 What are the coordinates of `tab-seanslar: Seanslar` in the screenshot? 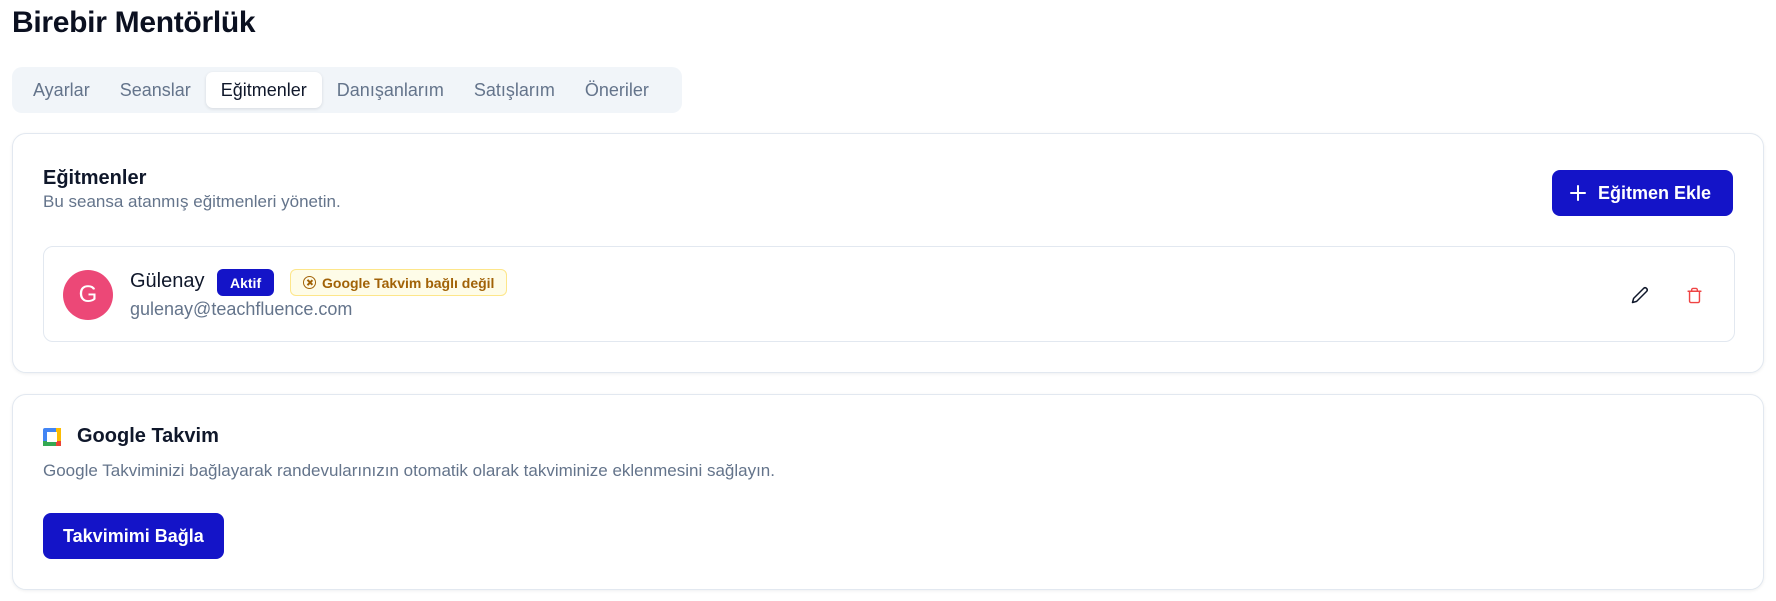 It's located at (155, 90).